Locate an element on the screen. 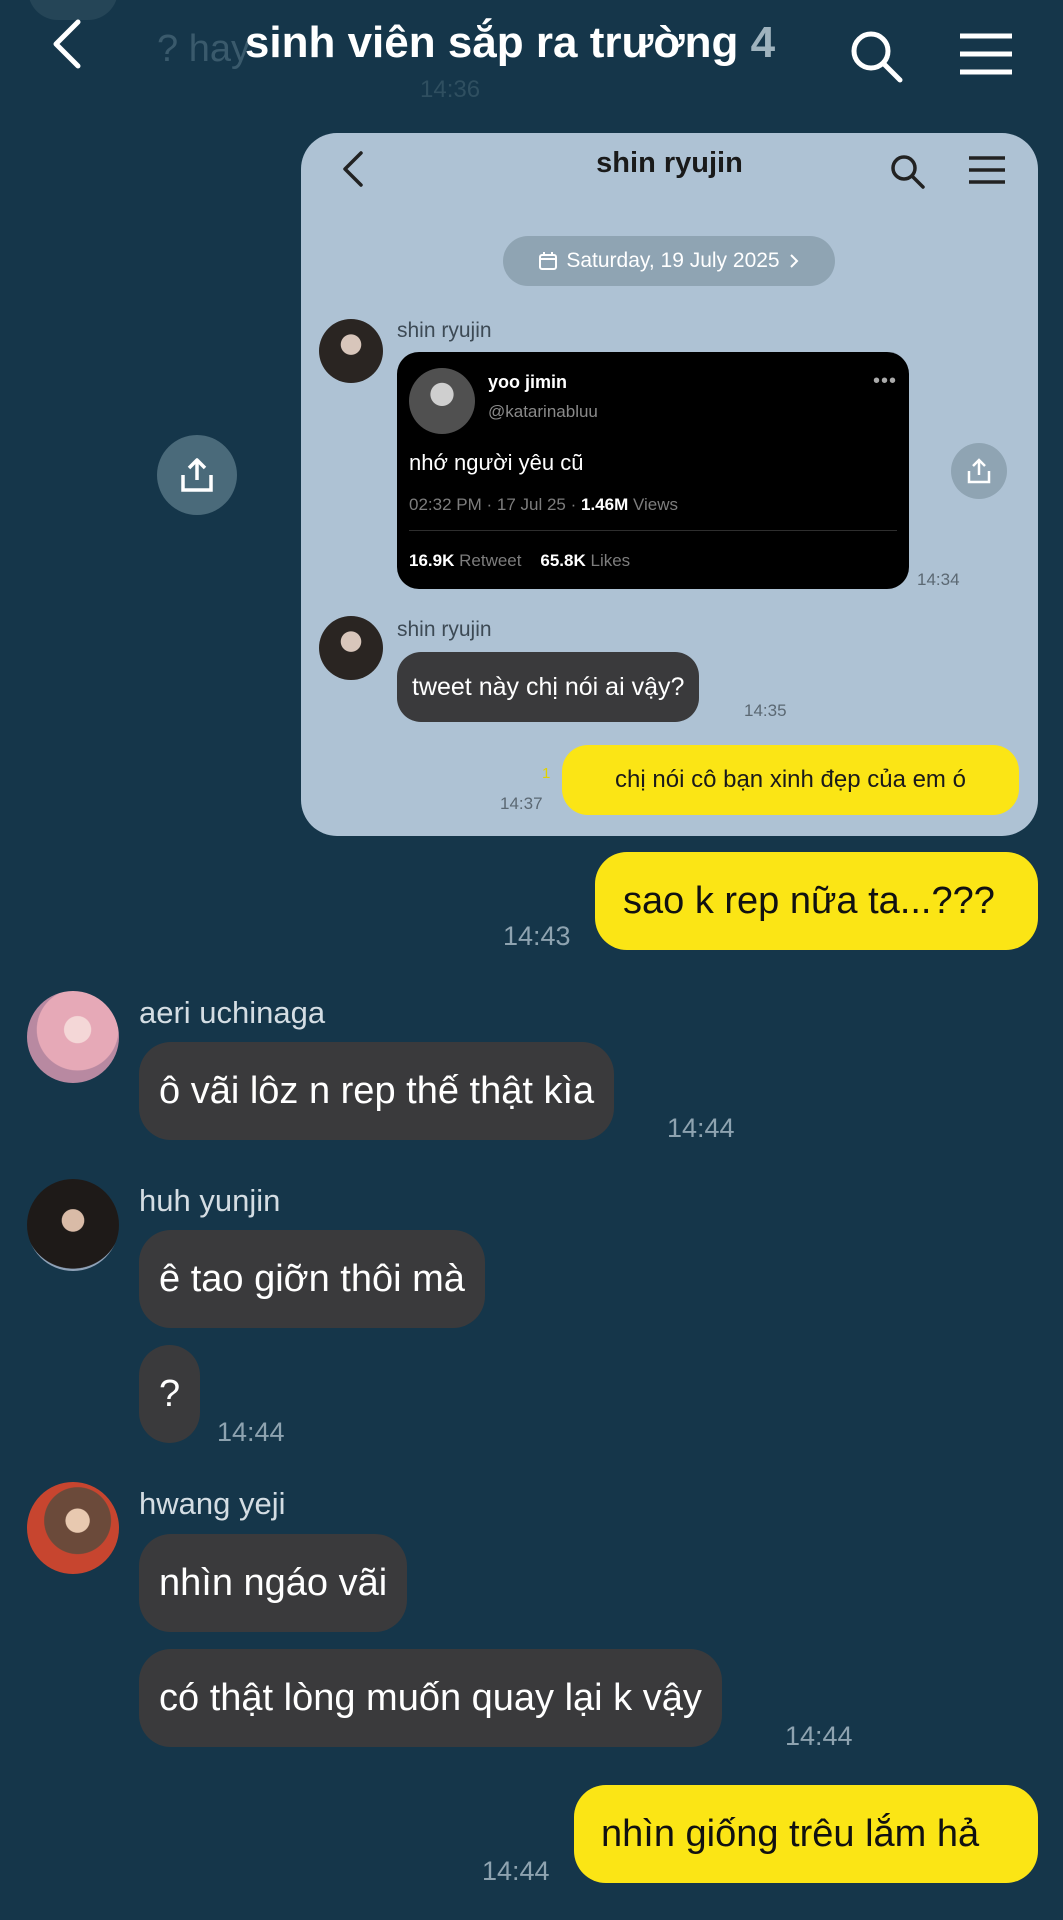  read-count: 1 is located at coordinates (546, 773).